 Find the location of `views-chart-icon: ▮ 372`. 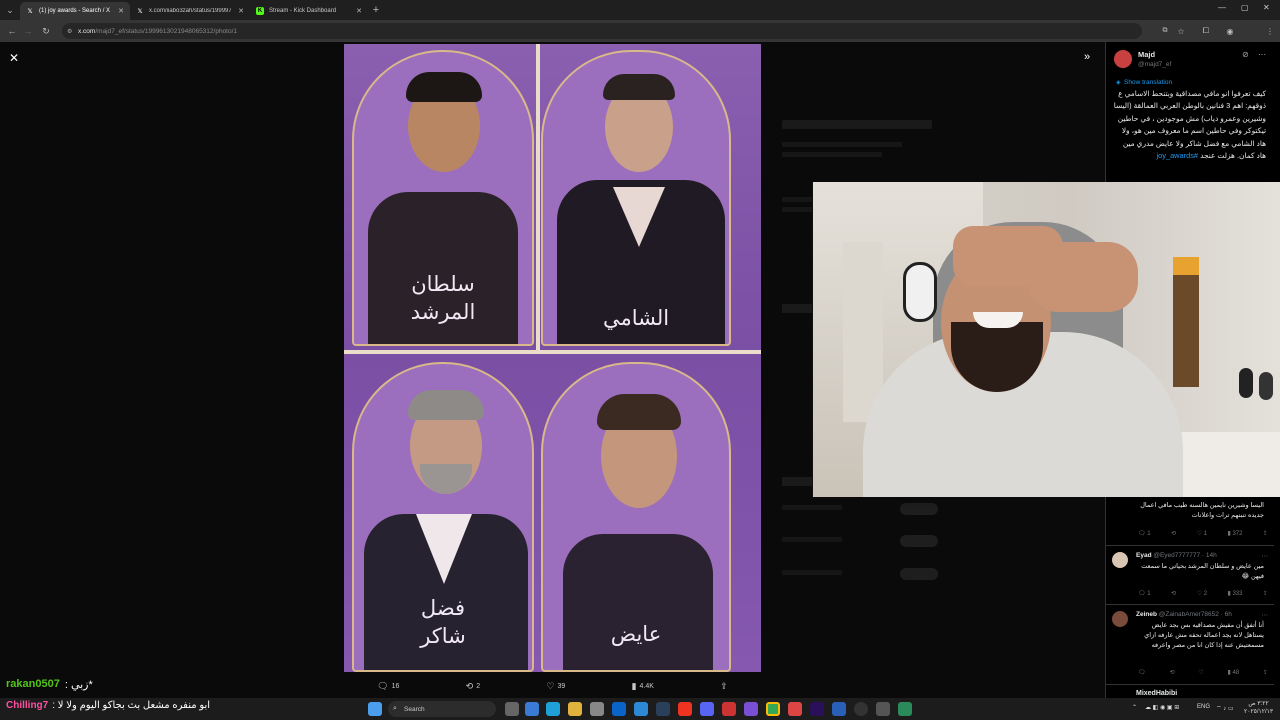

views-chart-icon: ▮ 372 is located at coordinates (1234, 533).